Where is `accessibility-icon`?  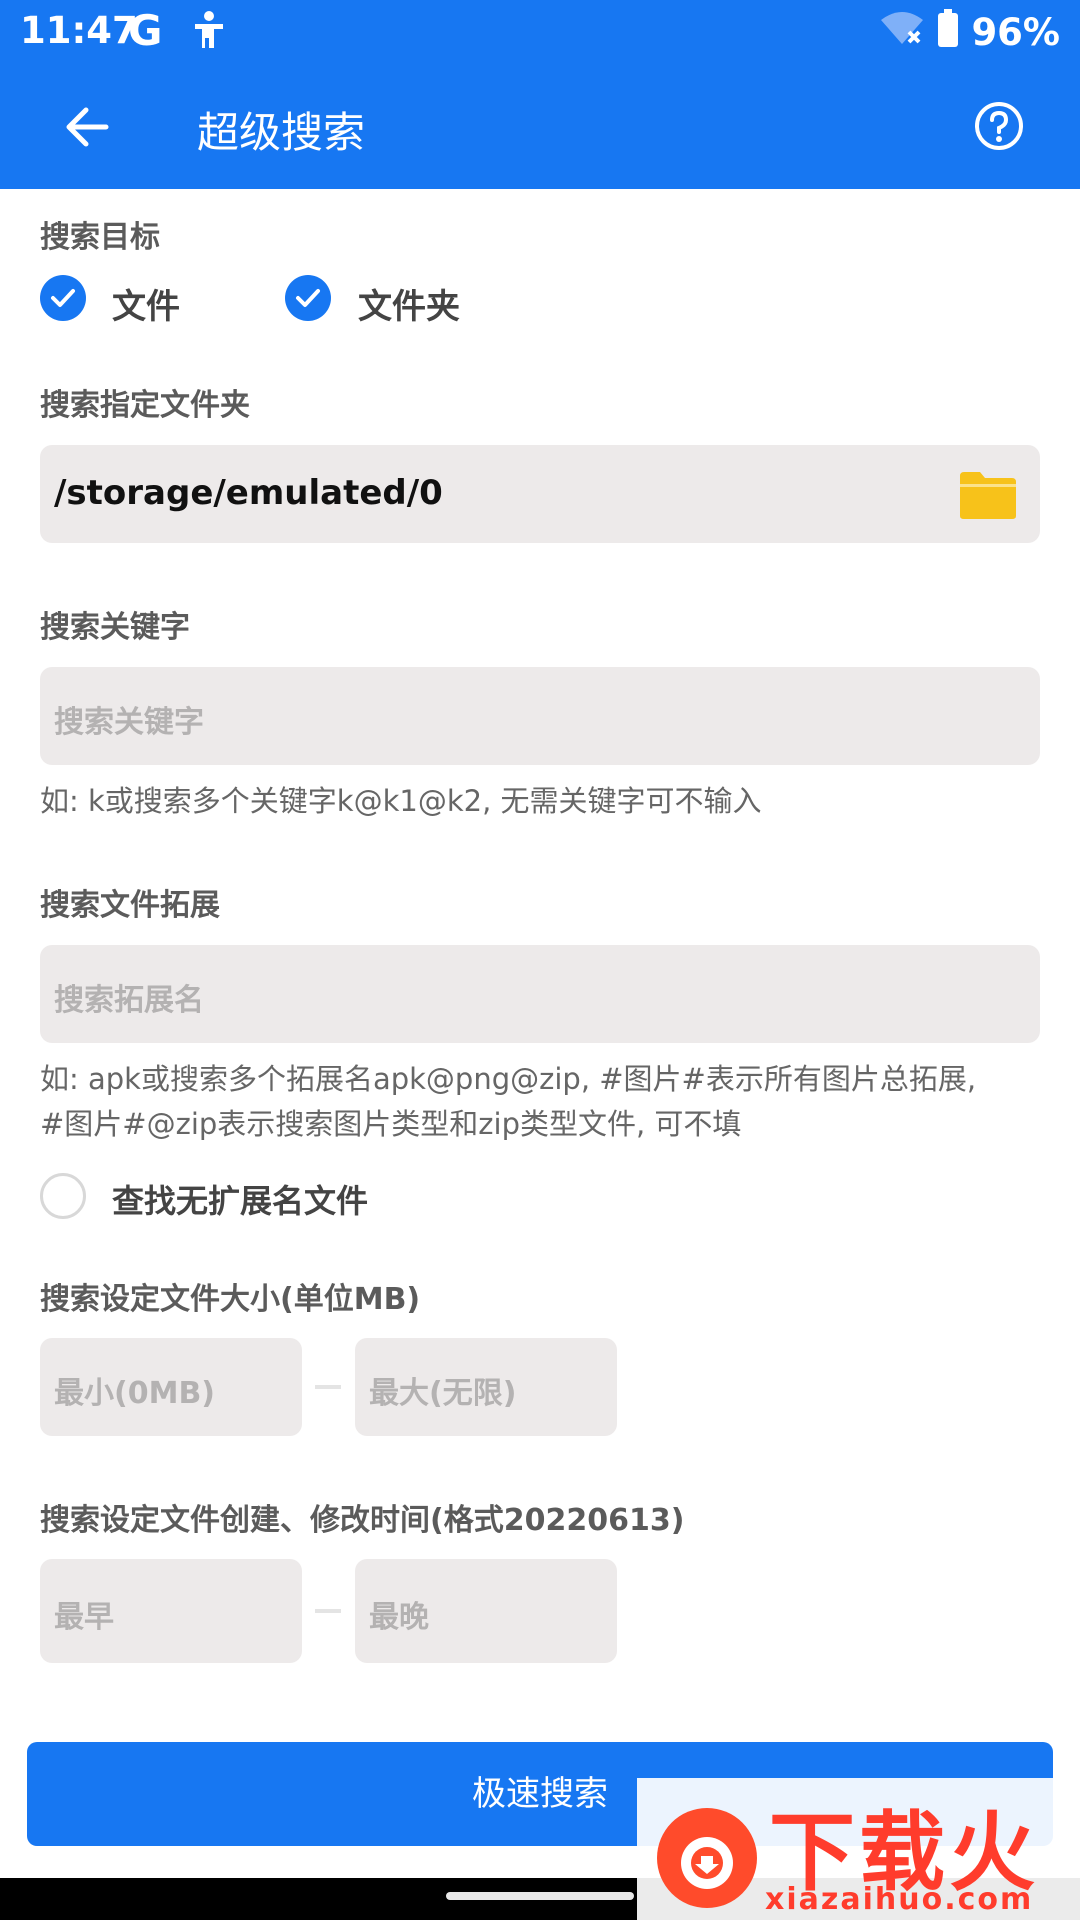 accessibility-icon is located at coordinates (209, 32).